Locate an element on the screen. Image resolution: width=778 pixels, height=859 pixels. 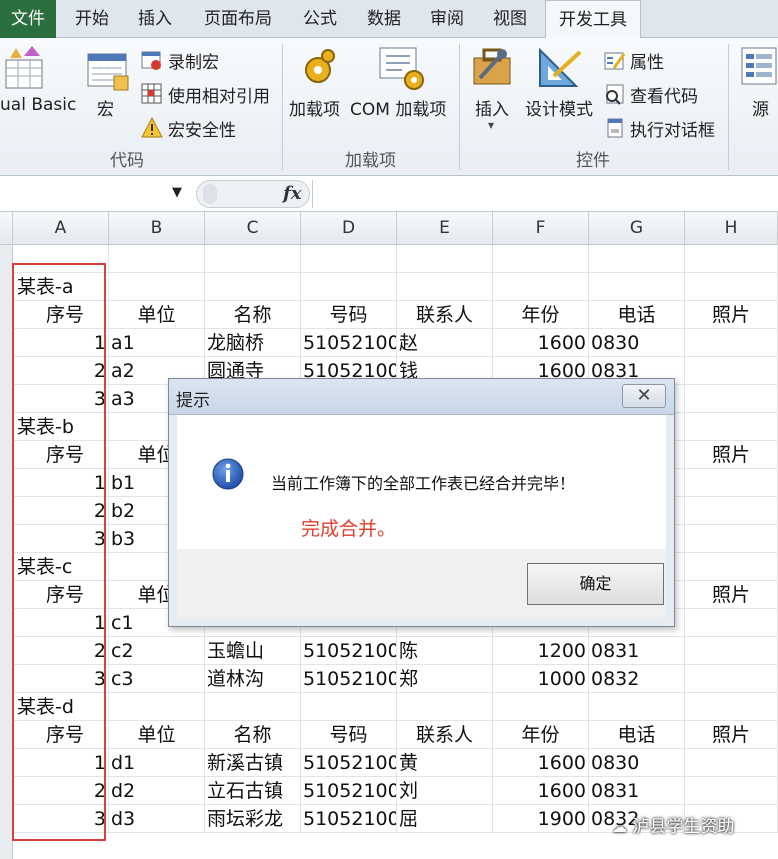
design-mode-button: 设计模式 is located at coordinates (559, 107).